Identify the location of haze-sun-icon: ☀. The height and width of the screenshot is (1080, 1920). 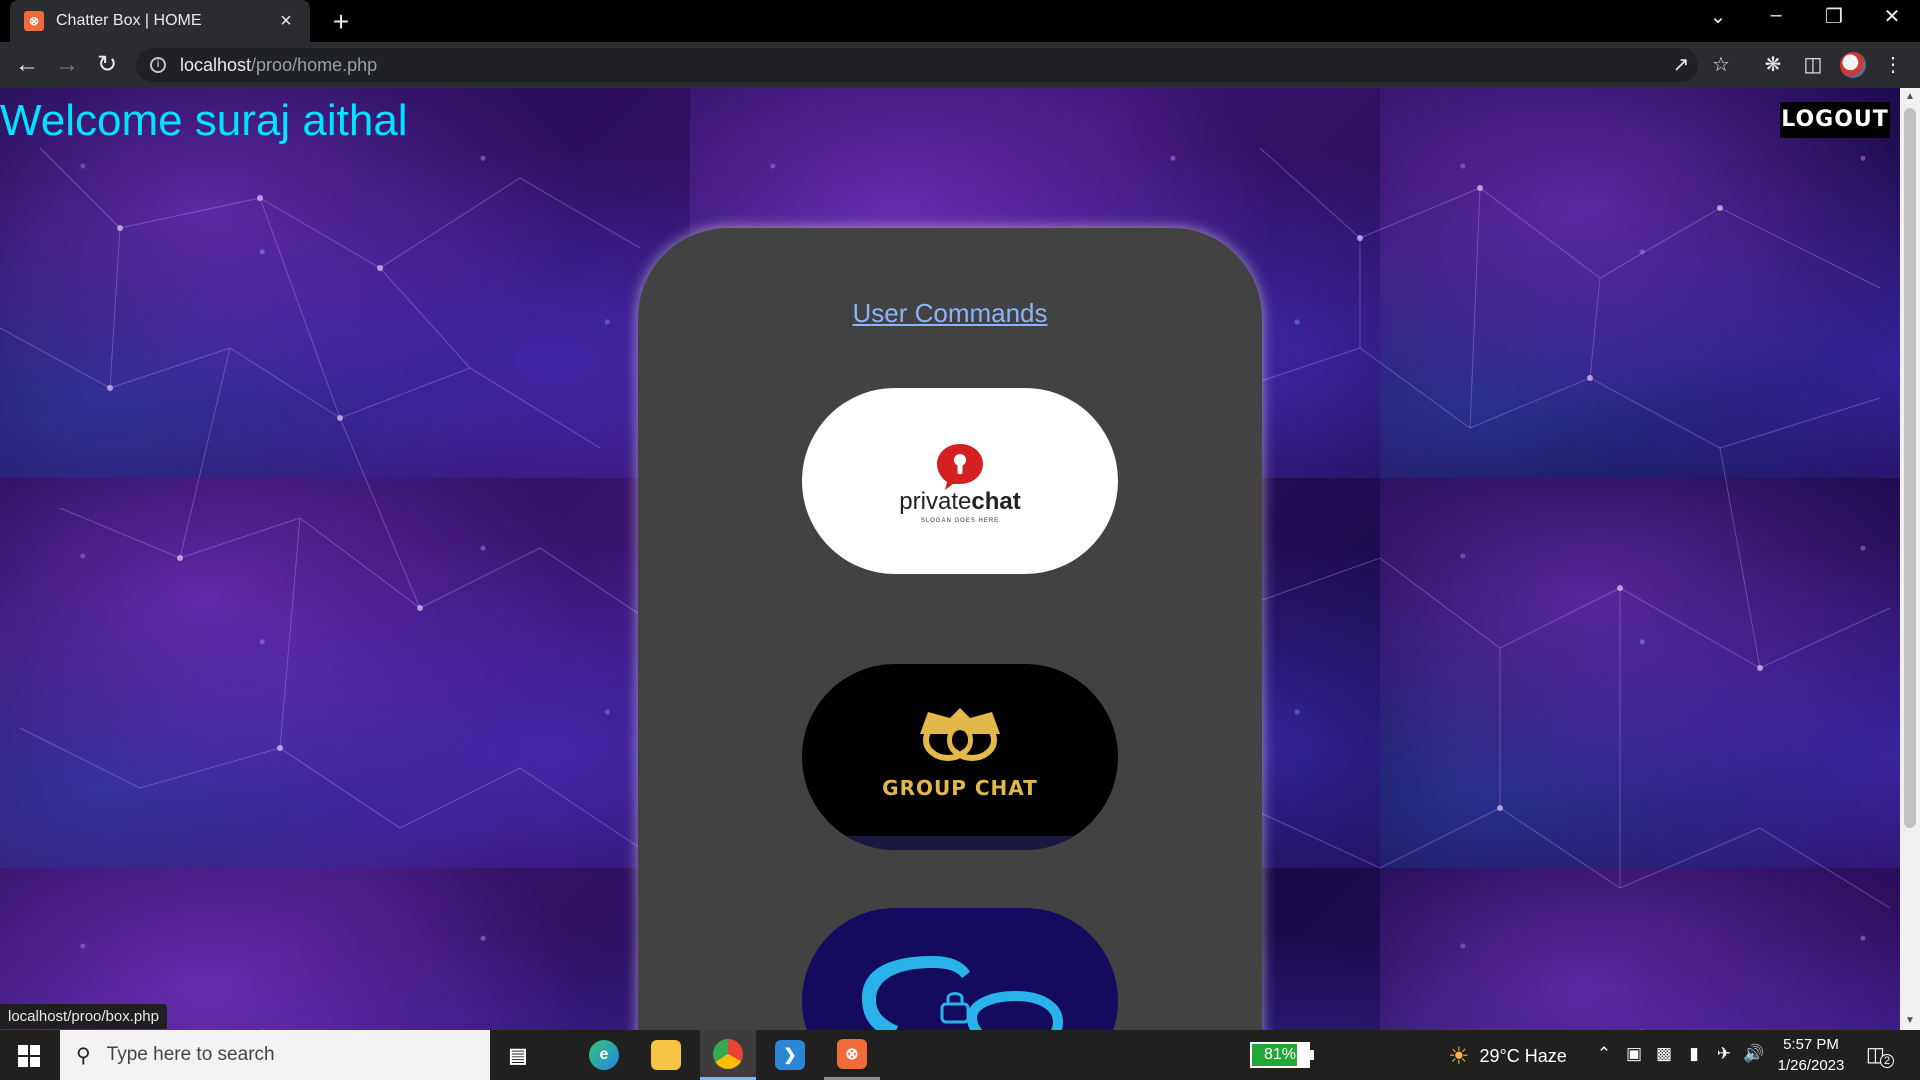
(1459, 1056).